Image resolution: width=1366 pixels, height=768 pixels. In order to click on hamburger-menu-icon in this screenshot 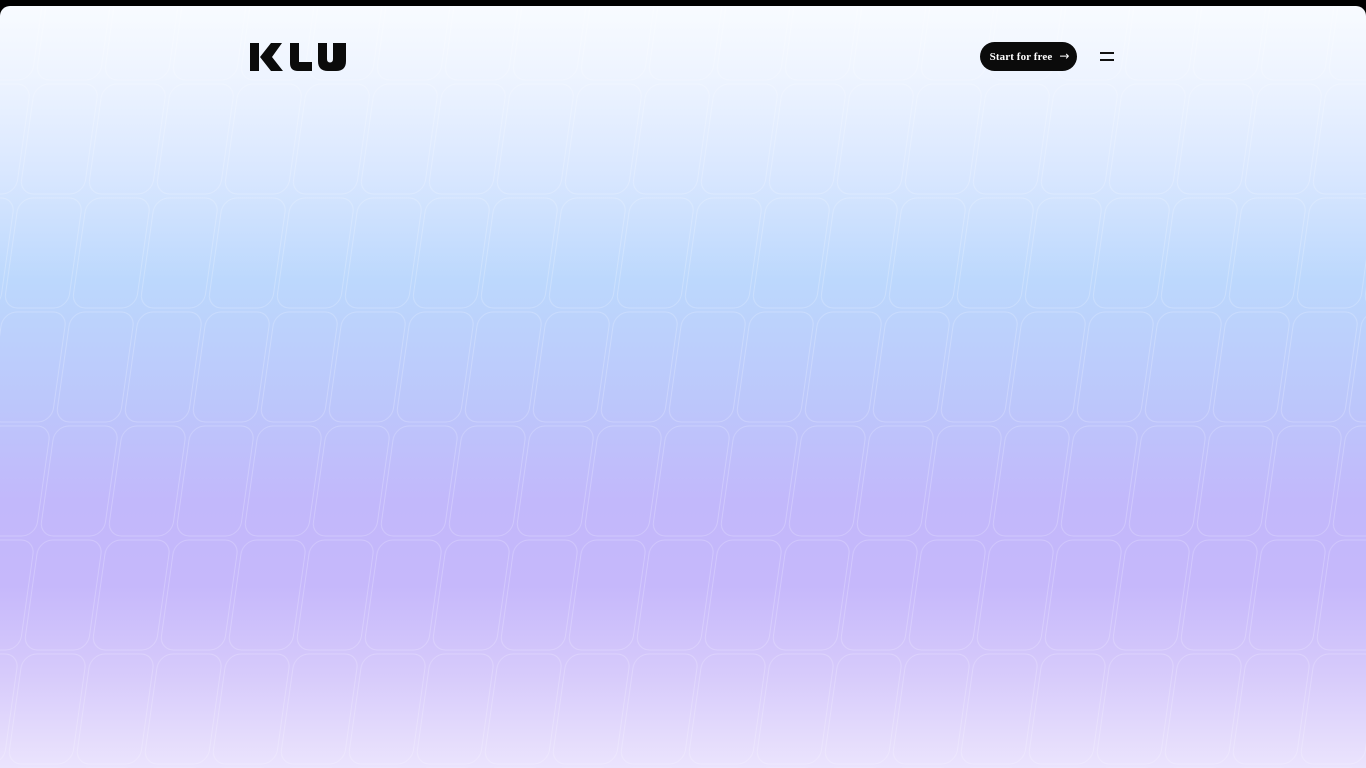, I will do `click(1107, 56)`.